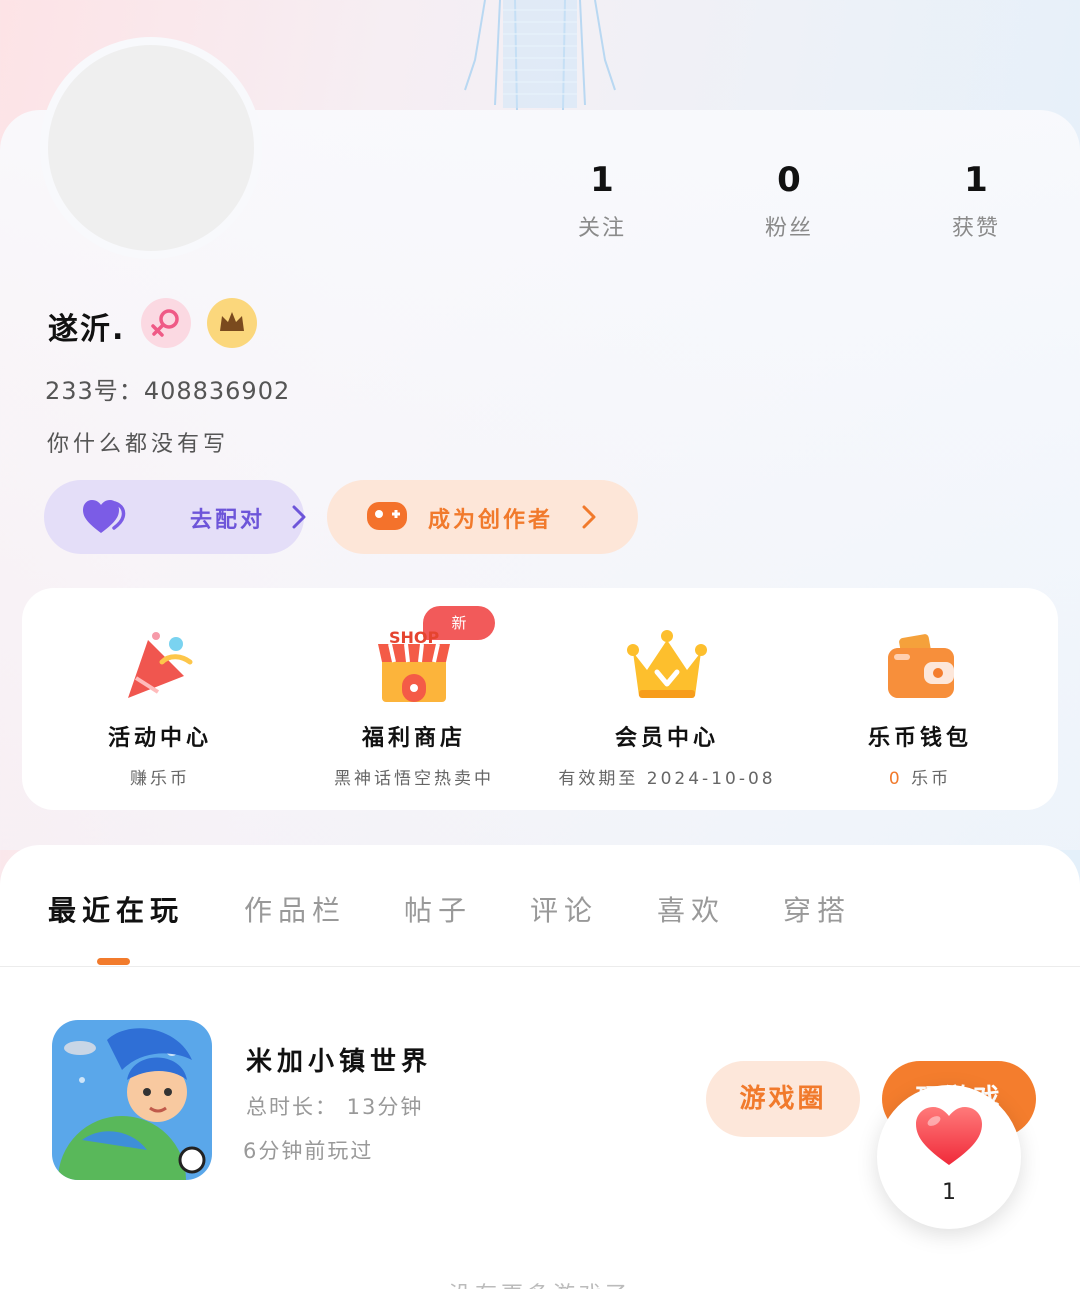  What do you see at coordinates (87, 329) in the screenshot?
I see `username: 遂沂.` at bounding box center [87, 329].